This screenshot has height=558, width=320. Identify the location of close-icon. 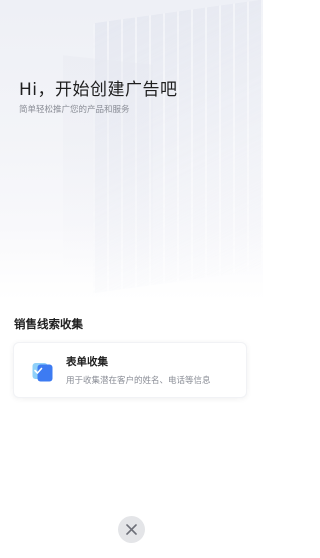
(131, 529).